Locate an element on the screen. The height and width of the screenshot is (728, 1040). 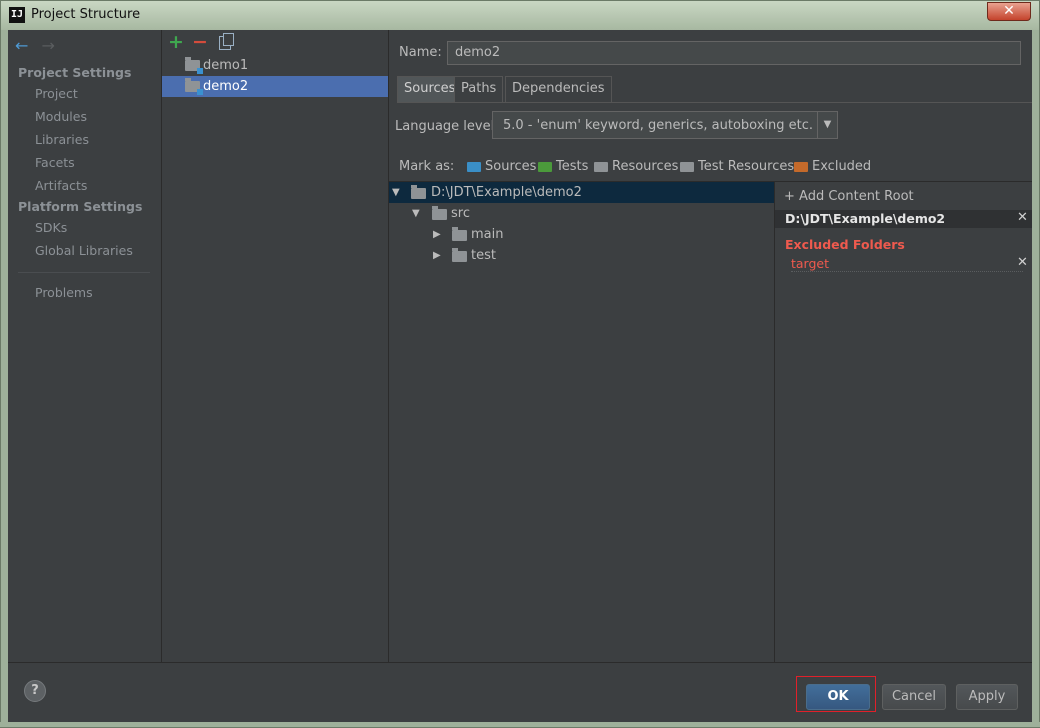
module-label: demo1 is located at coordinates (226, 65).